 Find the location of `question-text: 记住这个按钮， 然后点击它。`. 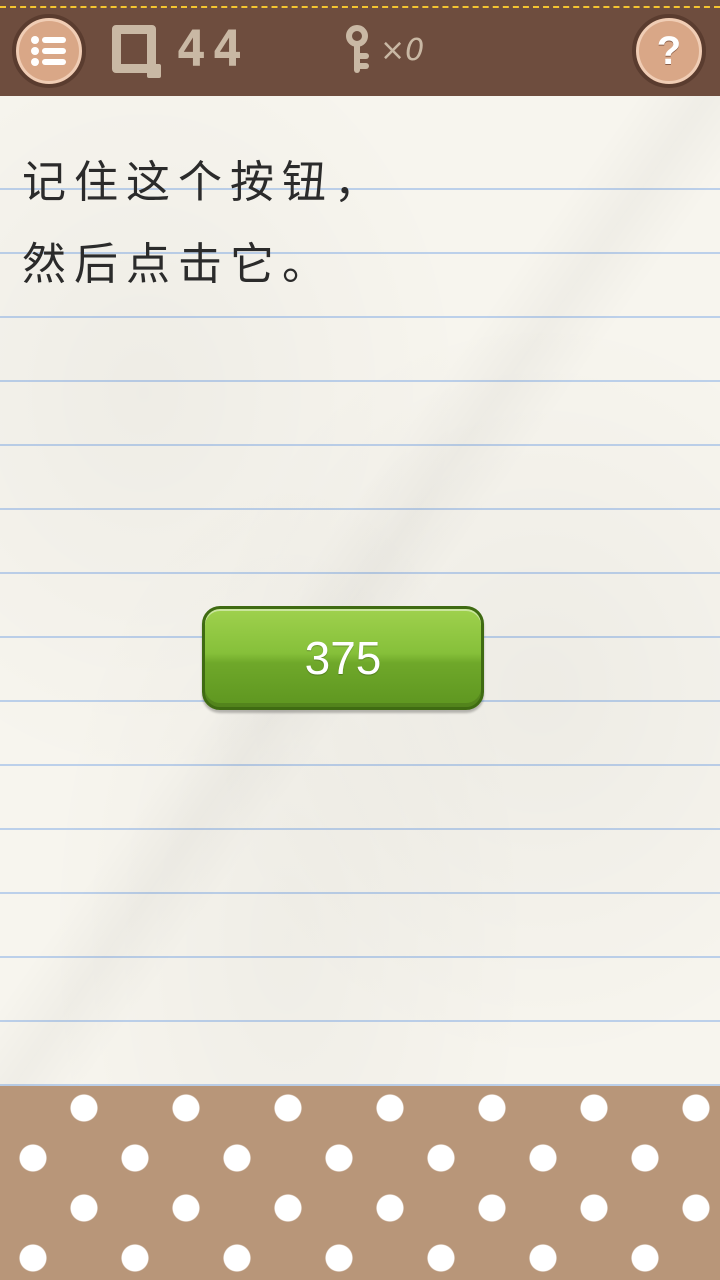

question-text: 记住这个按钮， 然后点击它。 is located at coordinates (352, 224).